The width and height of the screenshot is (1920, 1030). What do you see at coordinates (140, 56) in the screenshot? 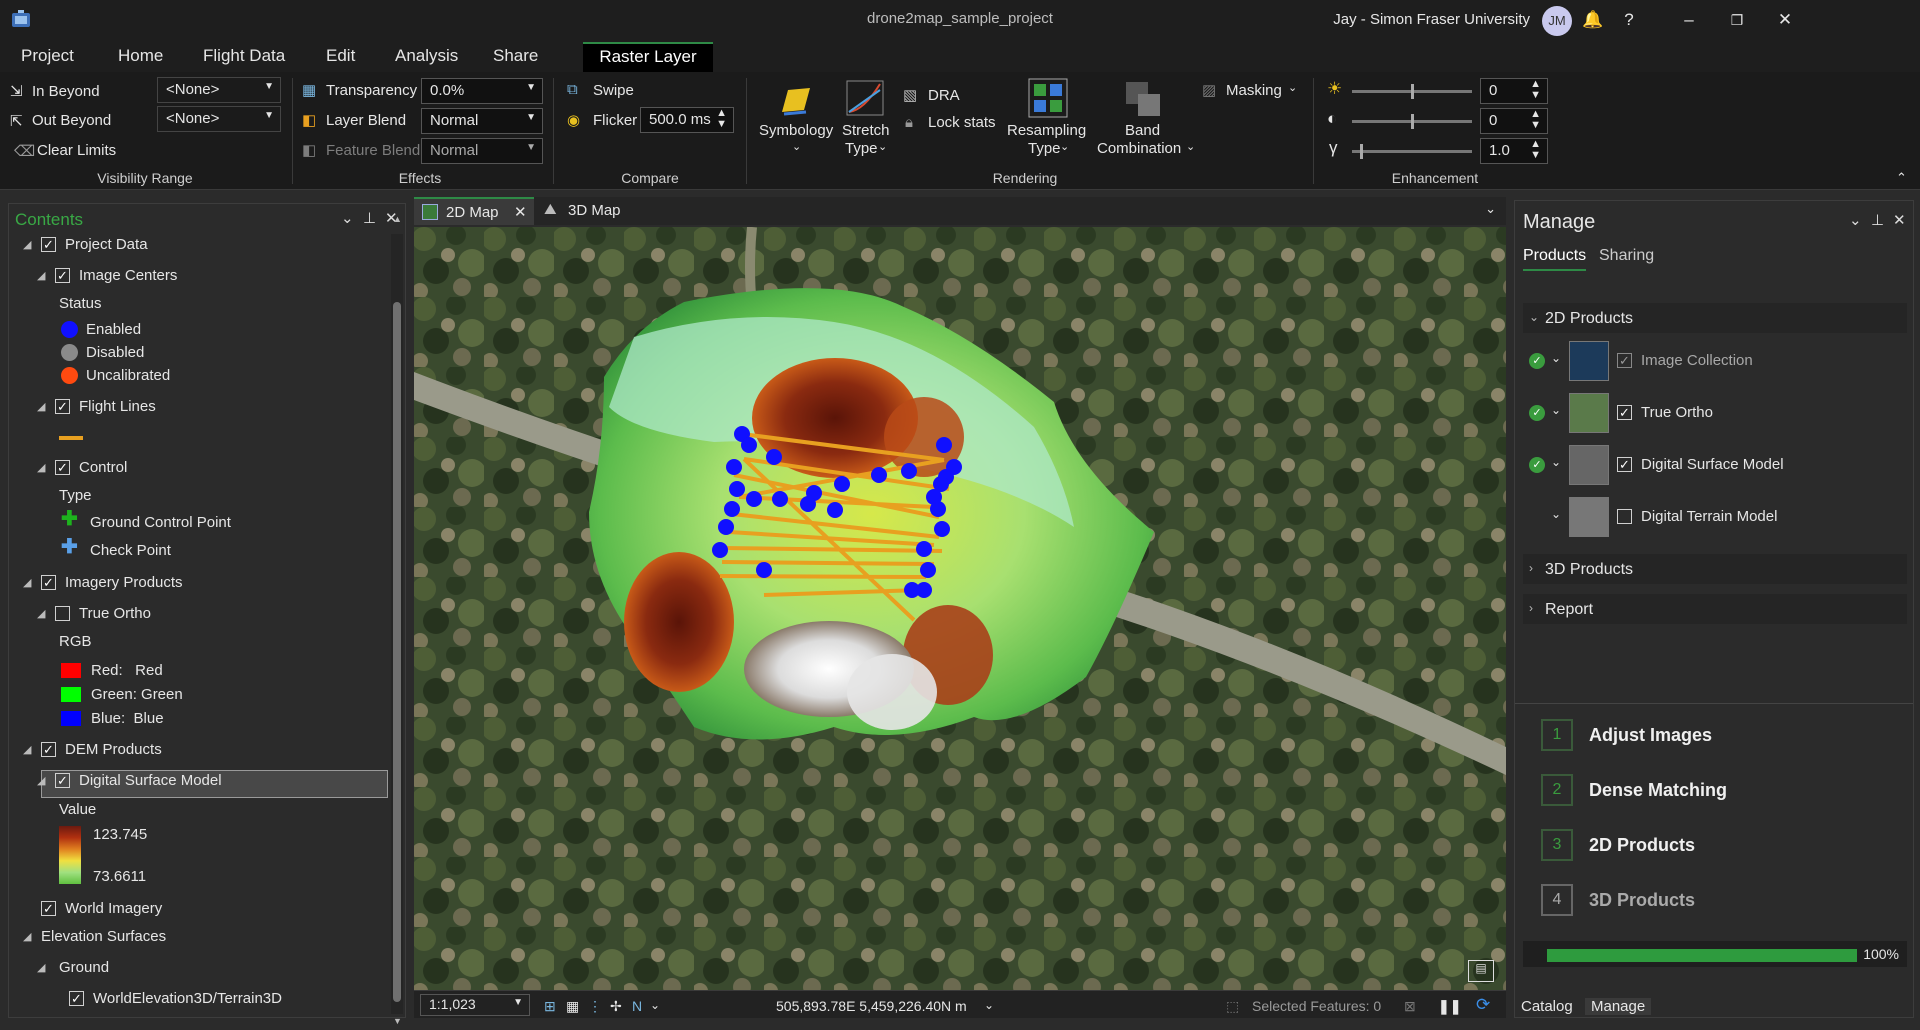
I see `tab-home: Home` at bounding box center [140, 56].